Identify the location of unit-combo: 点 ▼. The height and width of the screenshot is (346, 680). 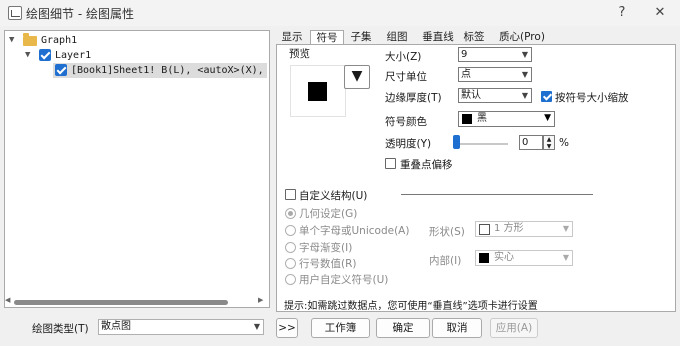
(495, 74).